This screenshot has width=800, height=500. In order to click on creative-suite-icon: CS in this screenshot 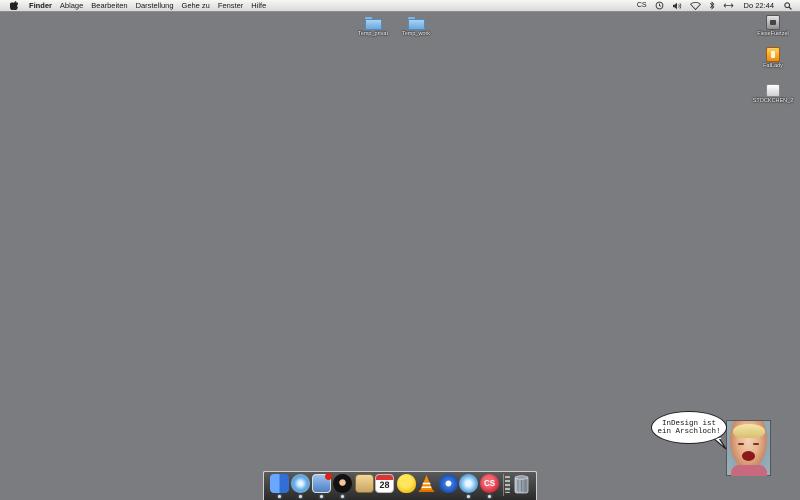, I will do `click(489, 483)`.